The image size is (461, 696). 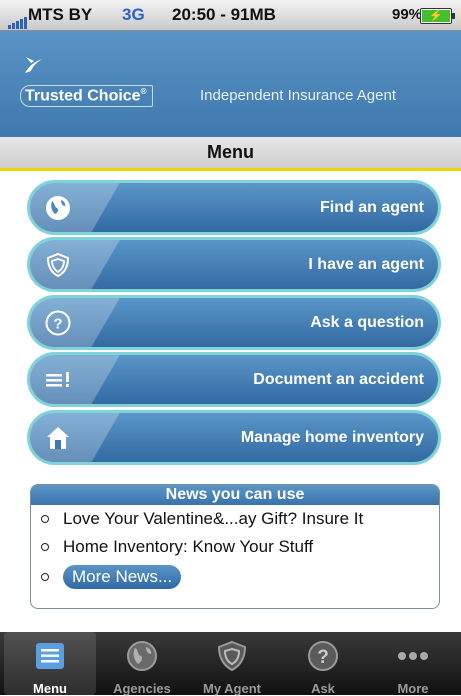 I want to click on ask-question-button: ? Ask a question, so click(x=234, y=322).